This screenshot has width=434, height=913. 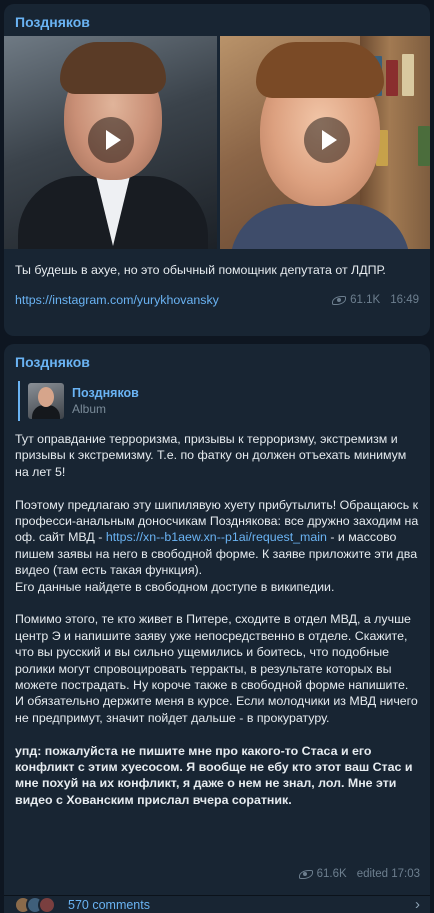 I want to click on comments-count: 570 comments, so click(x=109, y=905).